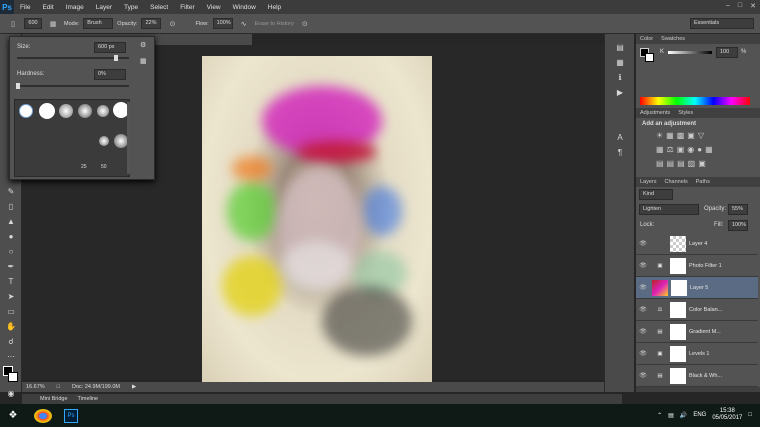 The image size is (760, 427). What do you see at coordinates (116, 58) in the screenshot?
I see `brush-size-slider-thumb` at bounding box center [116, 58].